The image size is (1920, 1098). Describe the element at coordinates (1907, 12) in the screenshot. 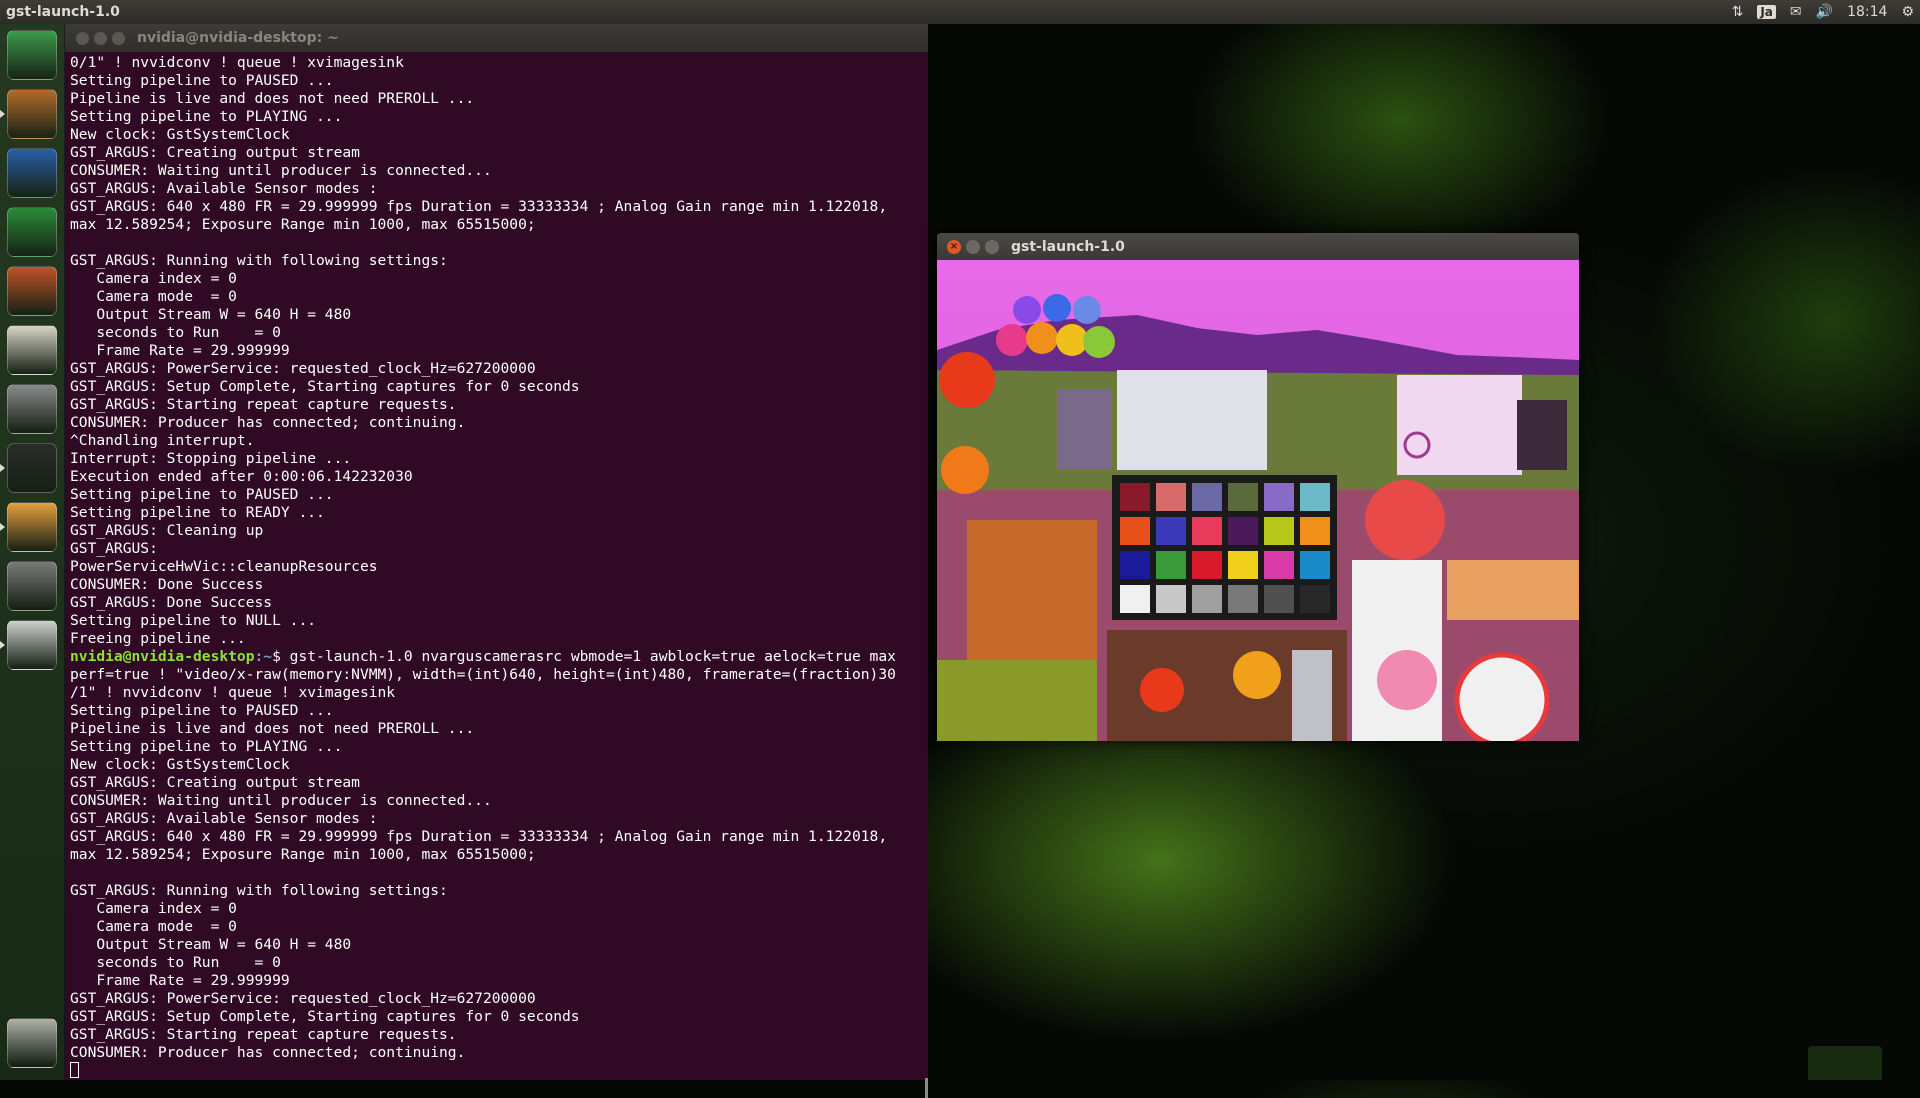

I see `gear-icon: ⚙` at that location.